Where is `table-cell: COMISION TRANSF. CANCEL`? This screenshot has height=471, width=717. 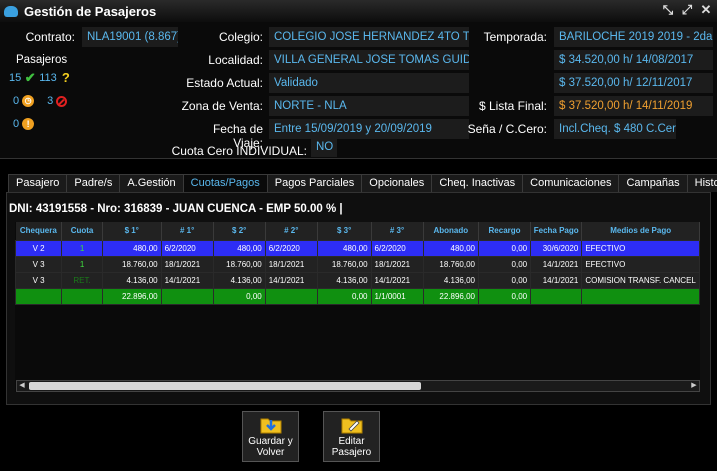
table-cell: COMISION TRANSF. CANCEL is located at coordinates (640, 280).